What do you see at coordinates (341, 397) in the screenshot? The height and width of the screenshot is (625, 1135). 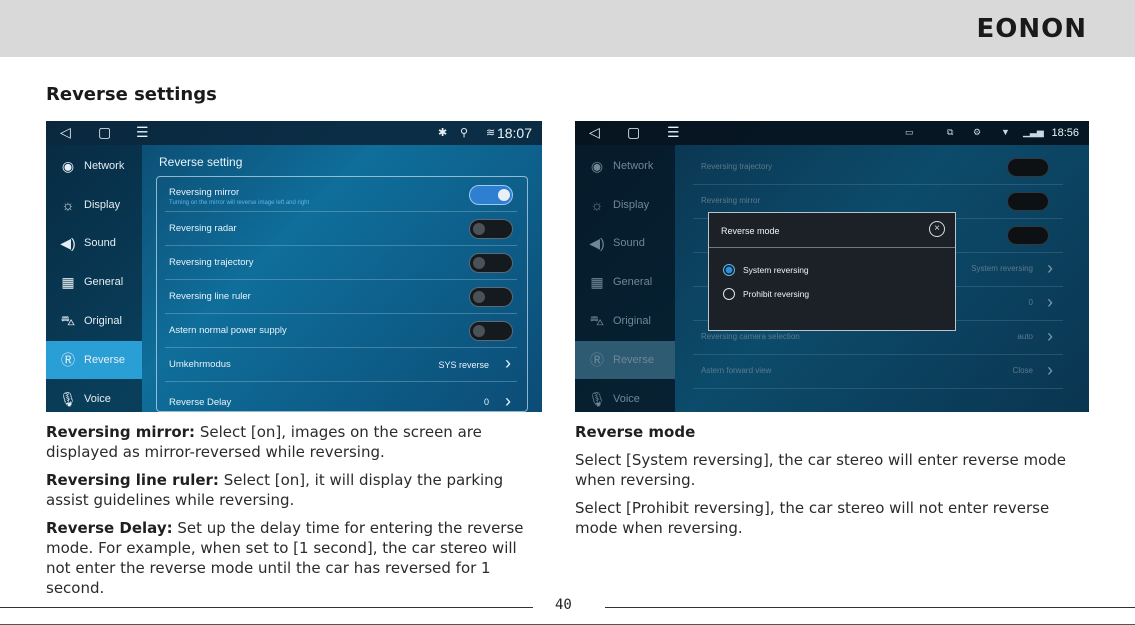 I see `setting-row-reverse-delay: Reverse Delay 0 ›` at bounding box center [341, 397].